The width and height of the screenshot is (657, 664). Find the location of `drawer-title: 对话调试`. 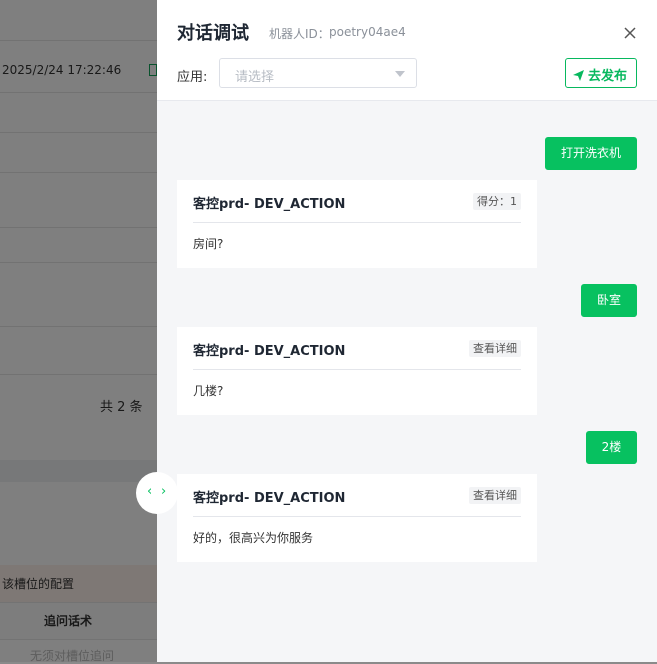

drawer-title: 对话调试 is located at coordinates (213, 33).